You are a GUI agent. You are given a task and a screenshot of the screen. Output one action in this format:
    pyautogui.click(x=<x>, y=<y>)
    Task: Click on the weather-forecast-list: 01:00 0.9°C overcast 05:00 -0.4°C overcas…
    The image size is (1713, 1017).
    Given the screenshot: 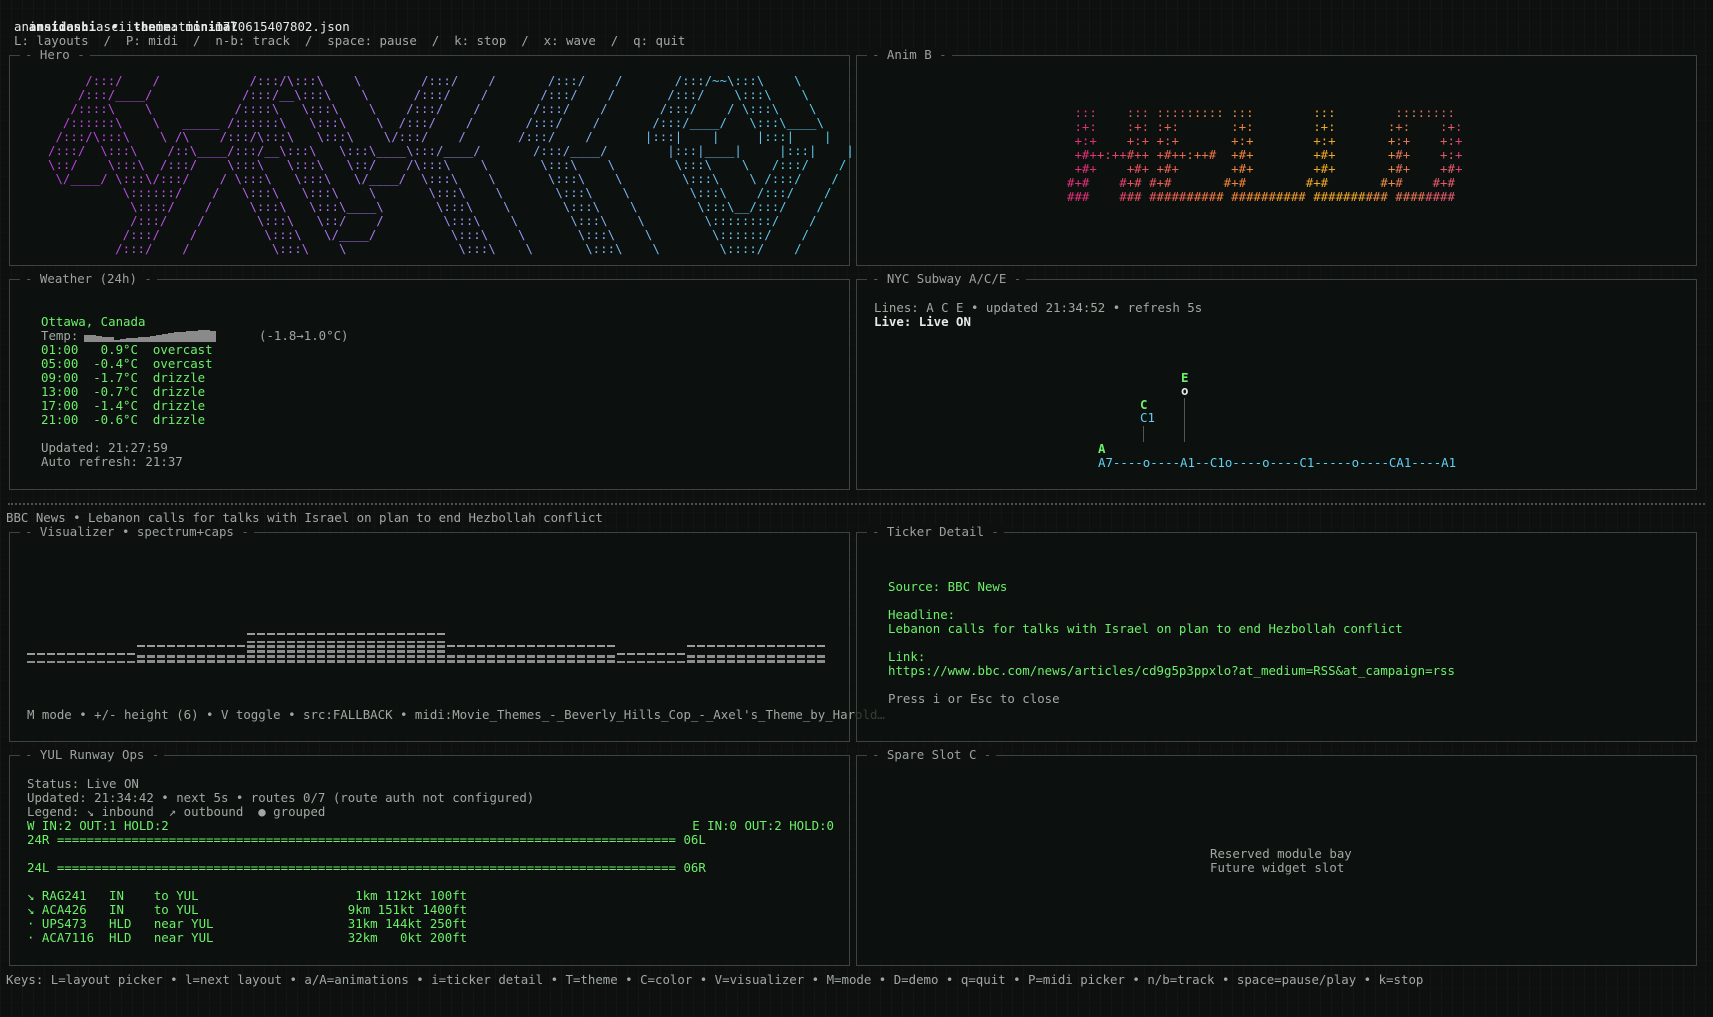 What is the action you would take?
    pyautogui.click(x=127, y=385)
    